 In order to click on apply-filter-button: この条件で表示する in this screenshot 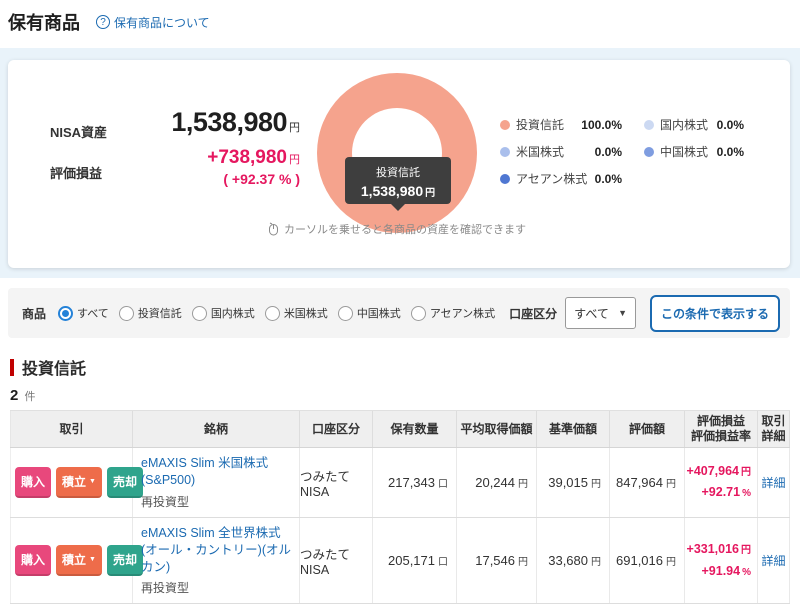, I will do `click(714, 313)`.